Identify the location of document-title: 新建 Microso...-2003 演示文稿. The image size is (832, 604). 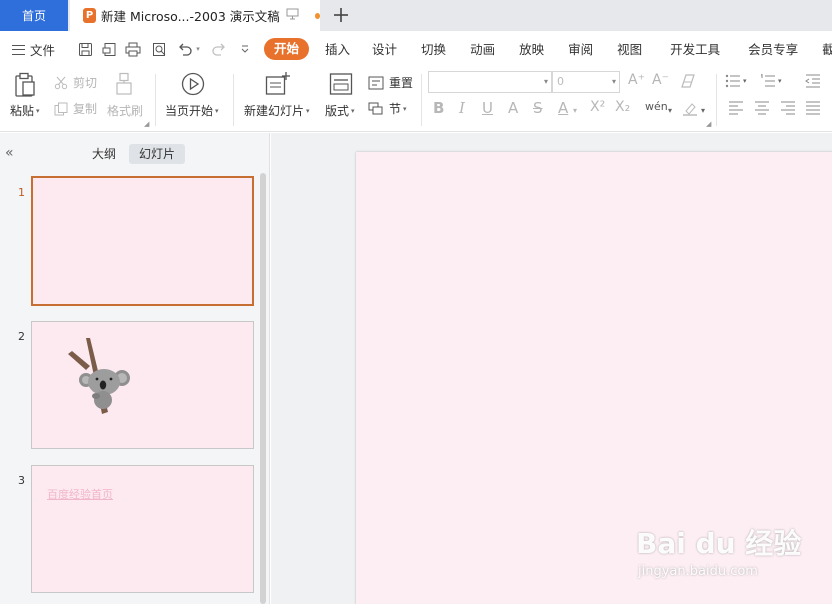
(190, 16).